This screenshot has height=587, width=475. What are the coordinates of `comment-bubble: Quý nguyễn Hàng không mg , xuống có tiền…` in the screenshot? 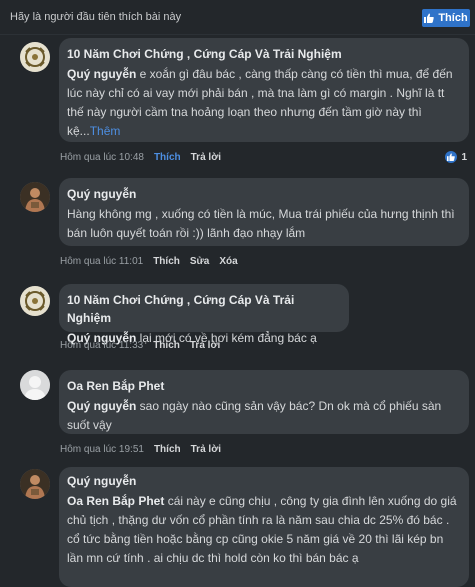 It's located at (264, 212).